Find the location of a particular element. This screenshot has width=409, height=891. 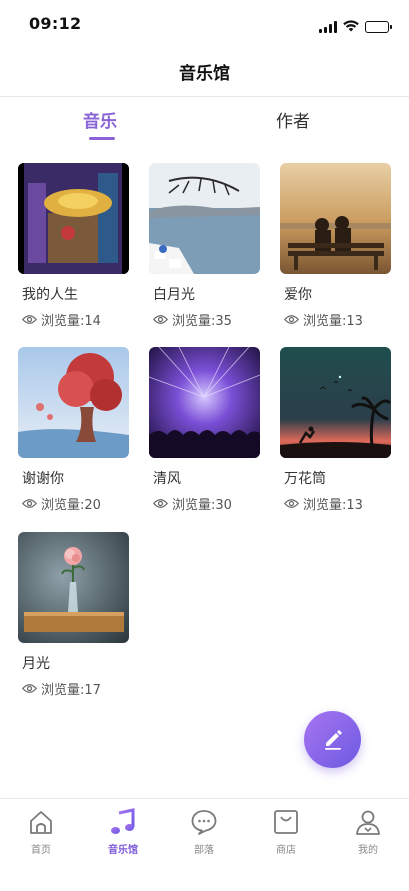

nav-divider is located at coordinates (204, 96).